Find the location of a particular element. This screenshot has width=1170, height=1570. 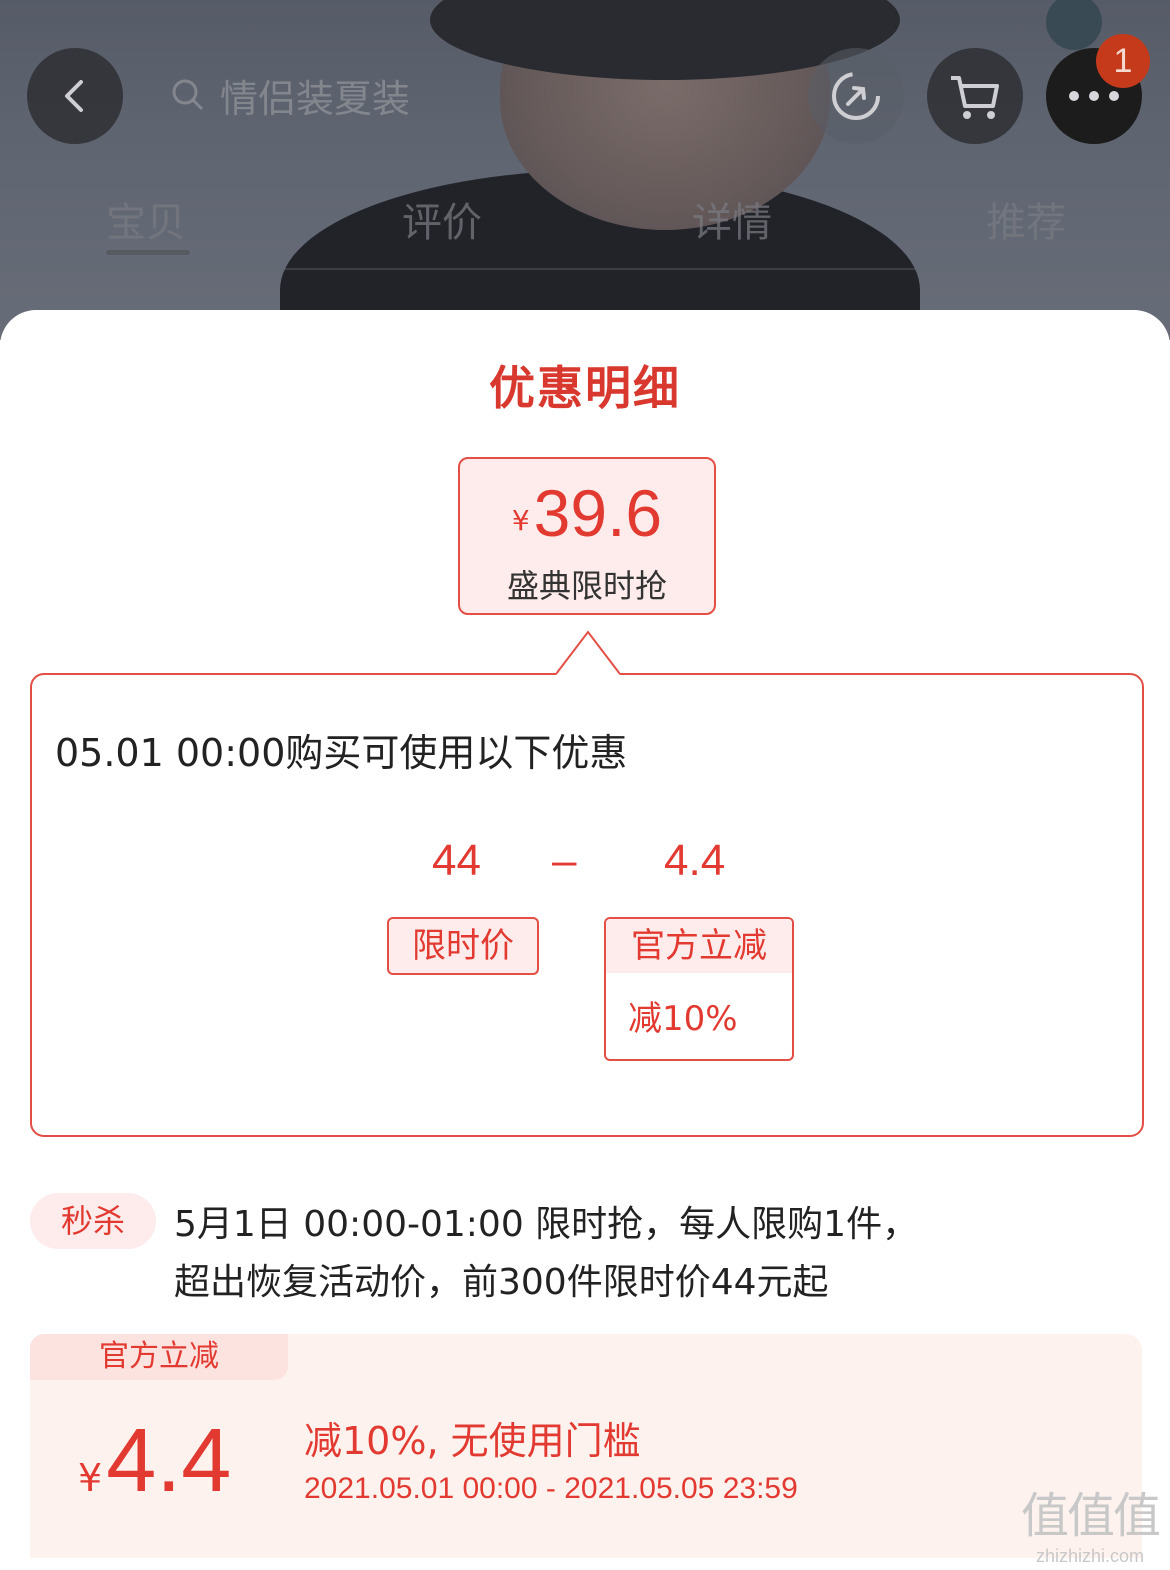

tab-details: 详情 is located at coordinates (732, 219).